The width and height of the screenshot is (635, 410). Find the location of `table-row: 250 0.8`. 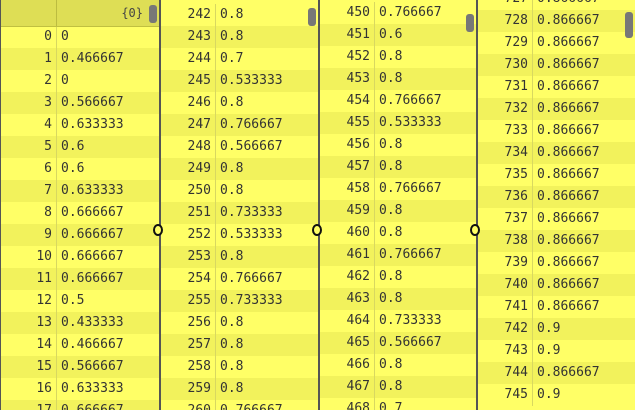

table-row: 250 0.8 is located at coordinates (239, 191).